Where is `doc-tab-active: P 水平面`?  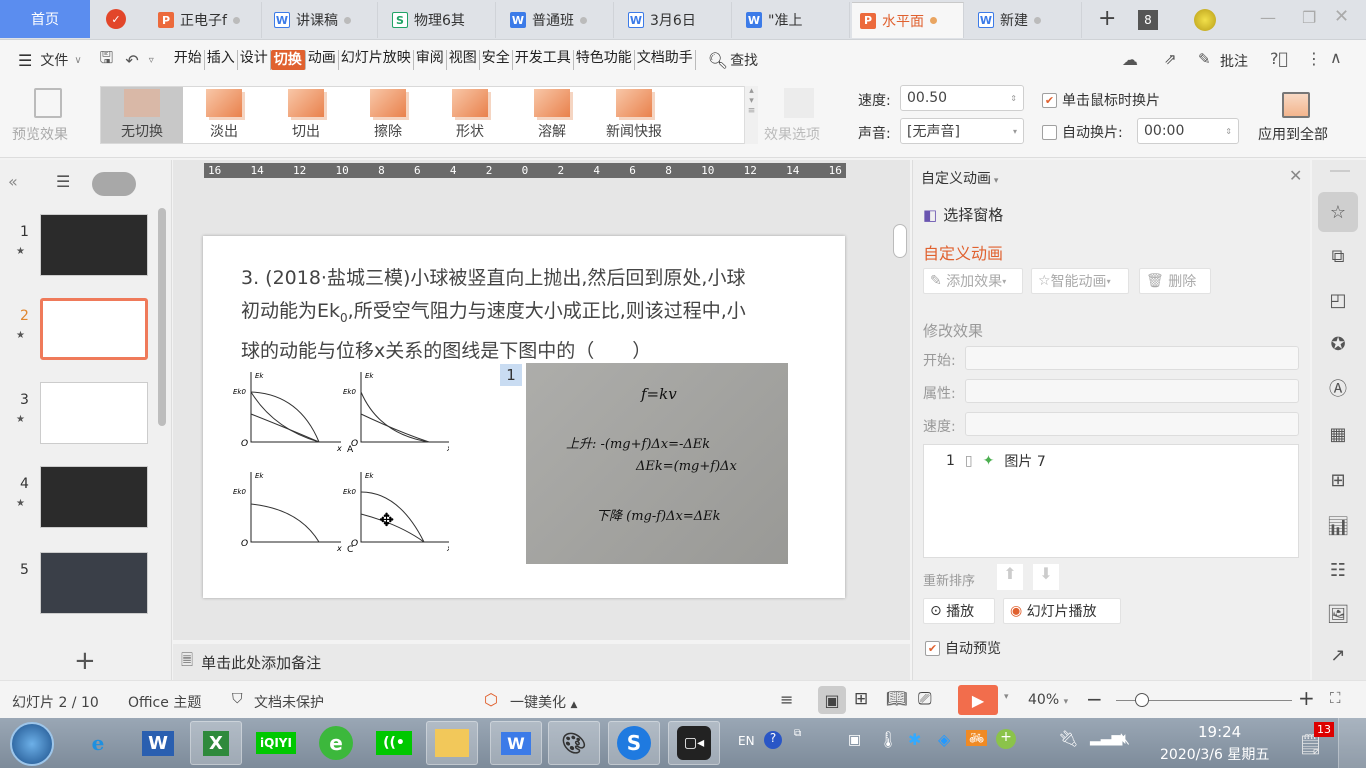
doc-tab-active: P 水平面 is located at coordinates (908, 20).